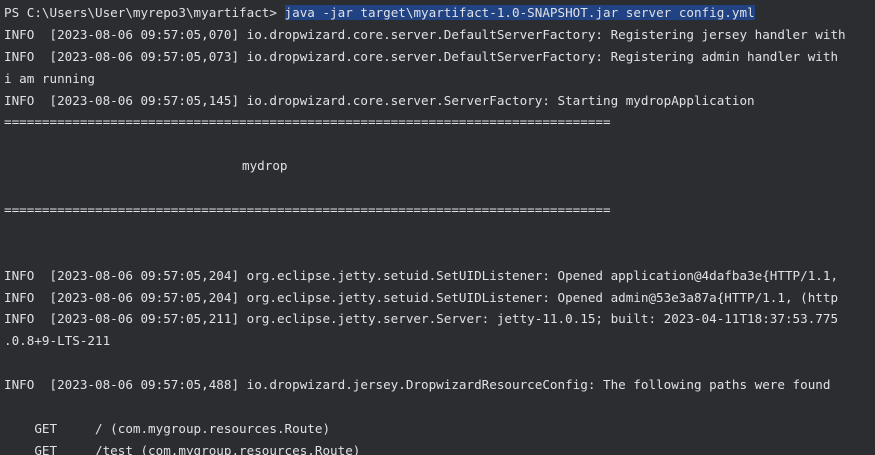 This screenshot has width=875, height=455. Describe the element at coordinates (167, 428) in the screenshot. I see `route-line: GET / (com.mygroup.resources.Route)` at that location.